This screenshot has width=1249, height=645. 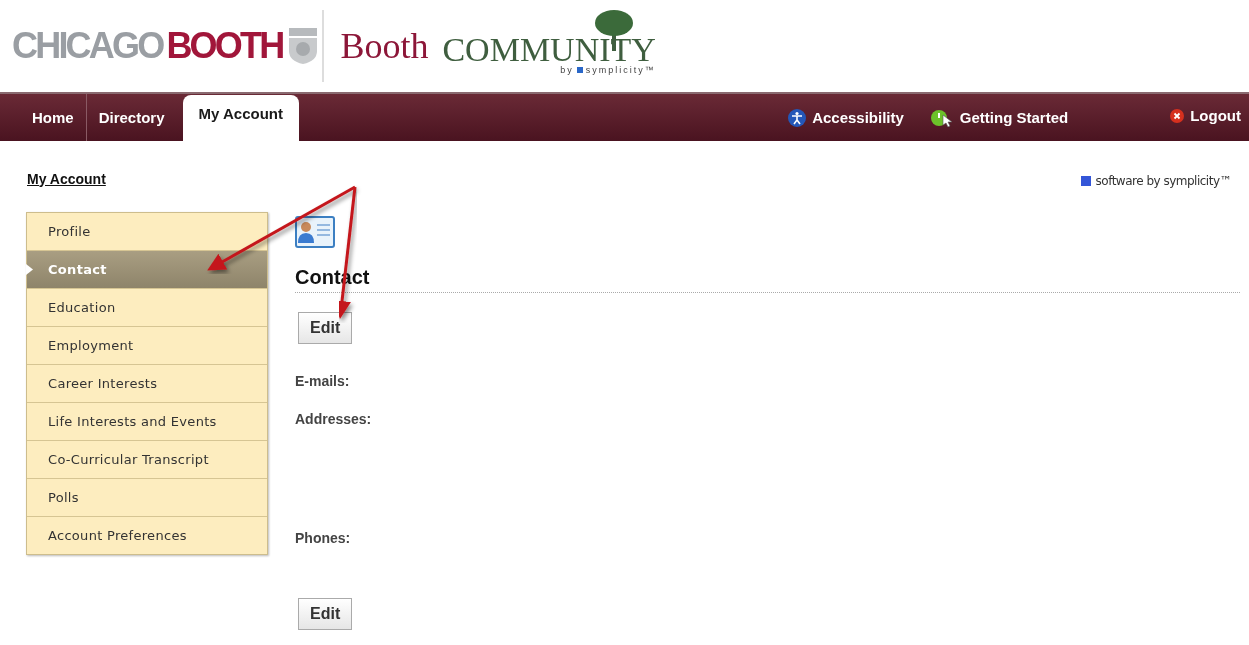 What do you see at coordinates (147, 459) in the screenshot?
I see `sidebar-item: Co-Curricular Transcript` at bounding box center [147, 459].